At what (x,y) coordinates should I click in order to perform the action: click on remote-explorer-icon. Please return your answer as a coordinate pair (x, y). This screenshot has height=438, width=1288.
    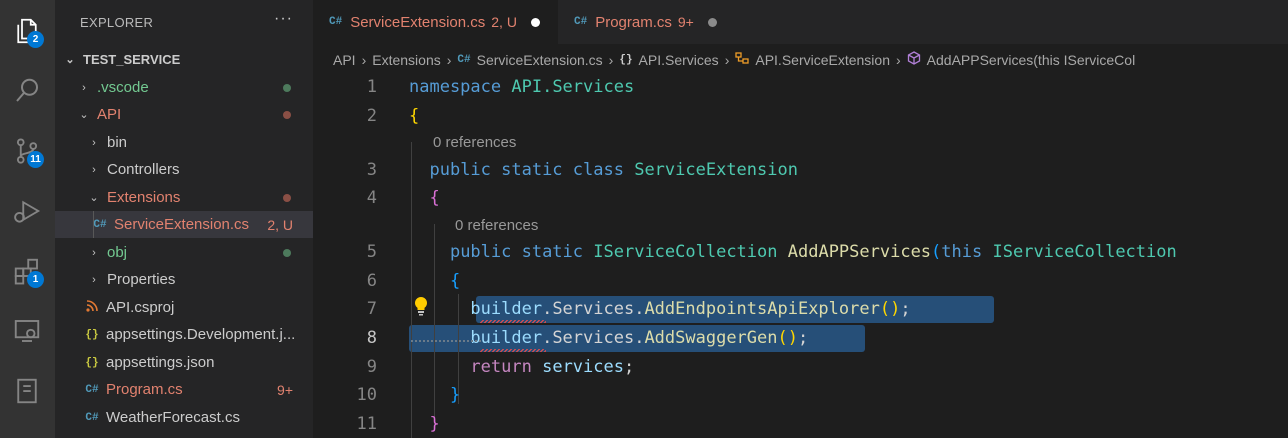
    Looking at the image, I should click on (27, 331).